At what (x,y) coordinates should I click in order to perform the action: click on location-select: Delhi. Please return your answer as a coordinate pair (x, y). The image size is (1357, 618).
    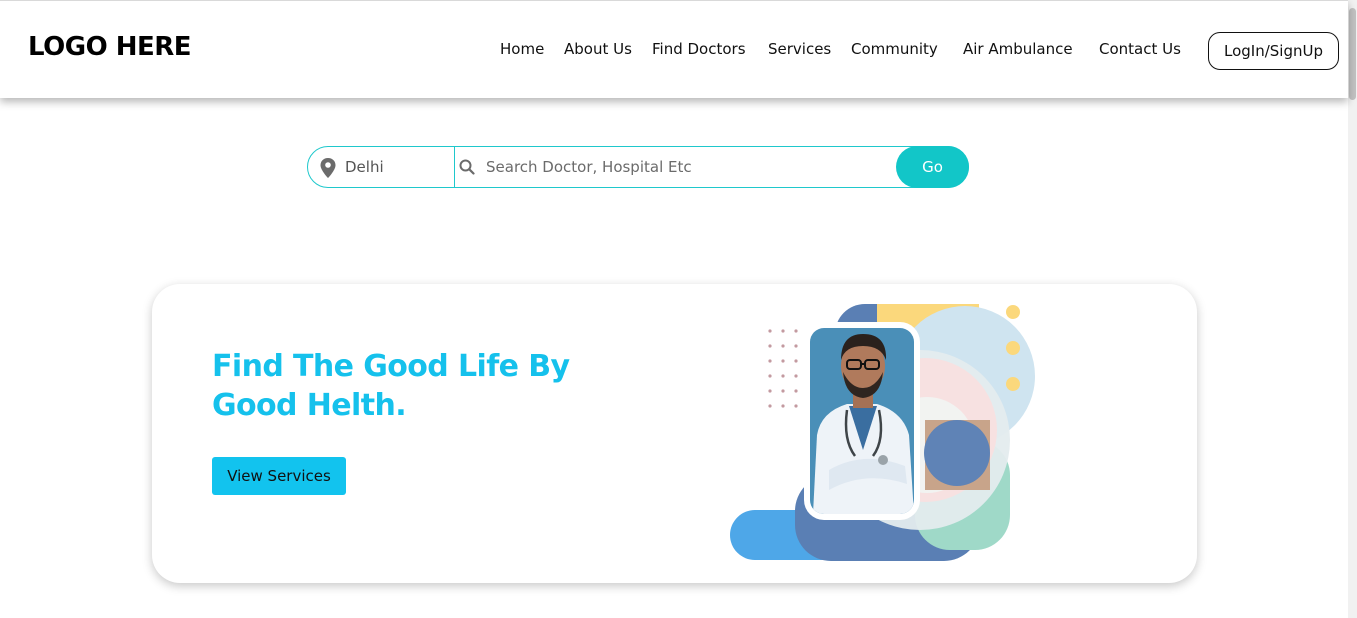
    Looking at the image, I should click on (364, 167).